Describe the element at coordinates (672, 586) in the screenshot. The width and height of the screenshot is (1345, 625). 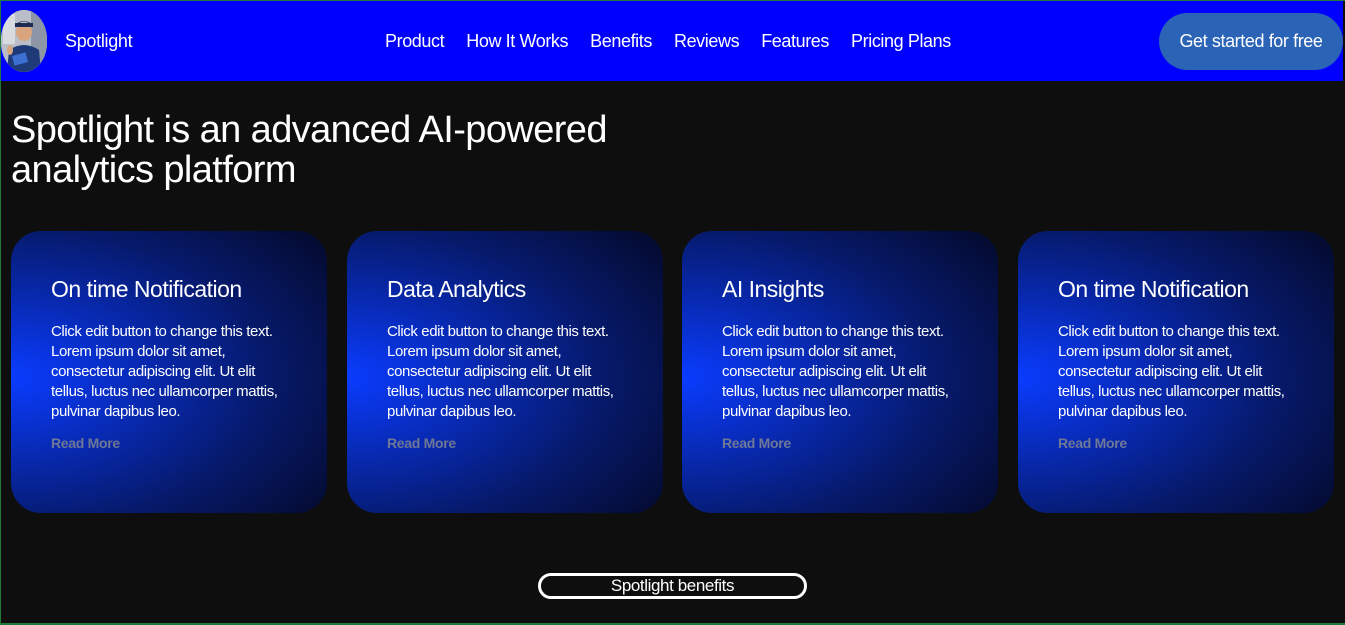
I see `spotlight-benefits-button: Spotlight benefits` at that location.